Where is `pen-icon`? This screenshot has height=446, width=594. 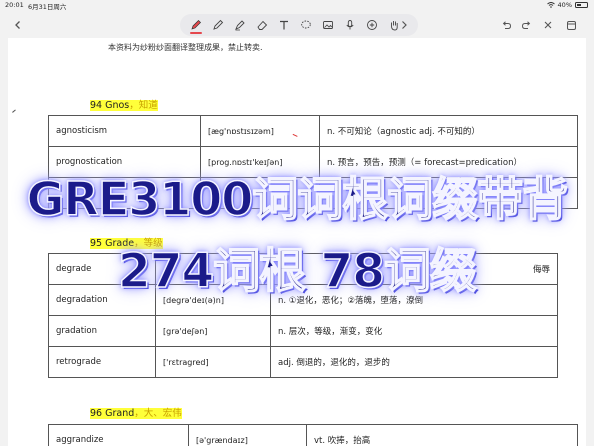 pen-icon is located at coordinates (196, 25).